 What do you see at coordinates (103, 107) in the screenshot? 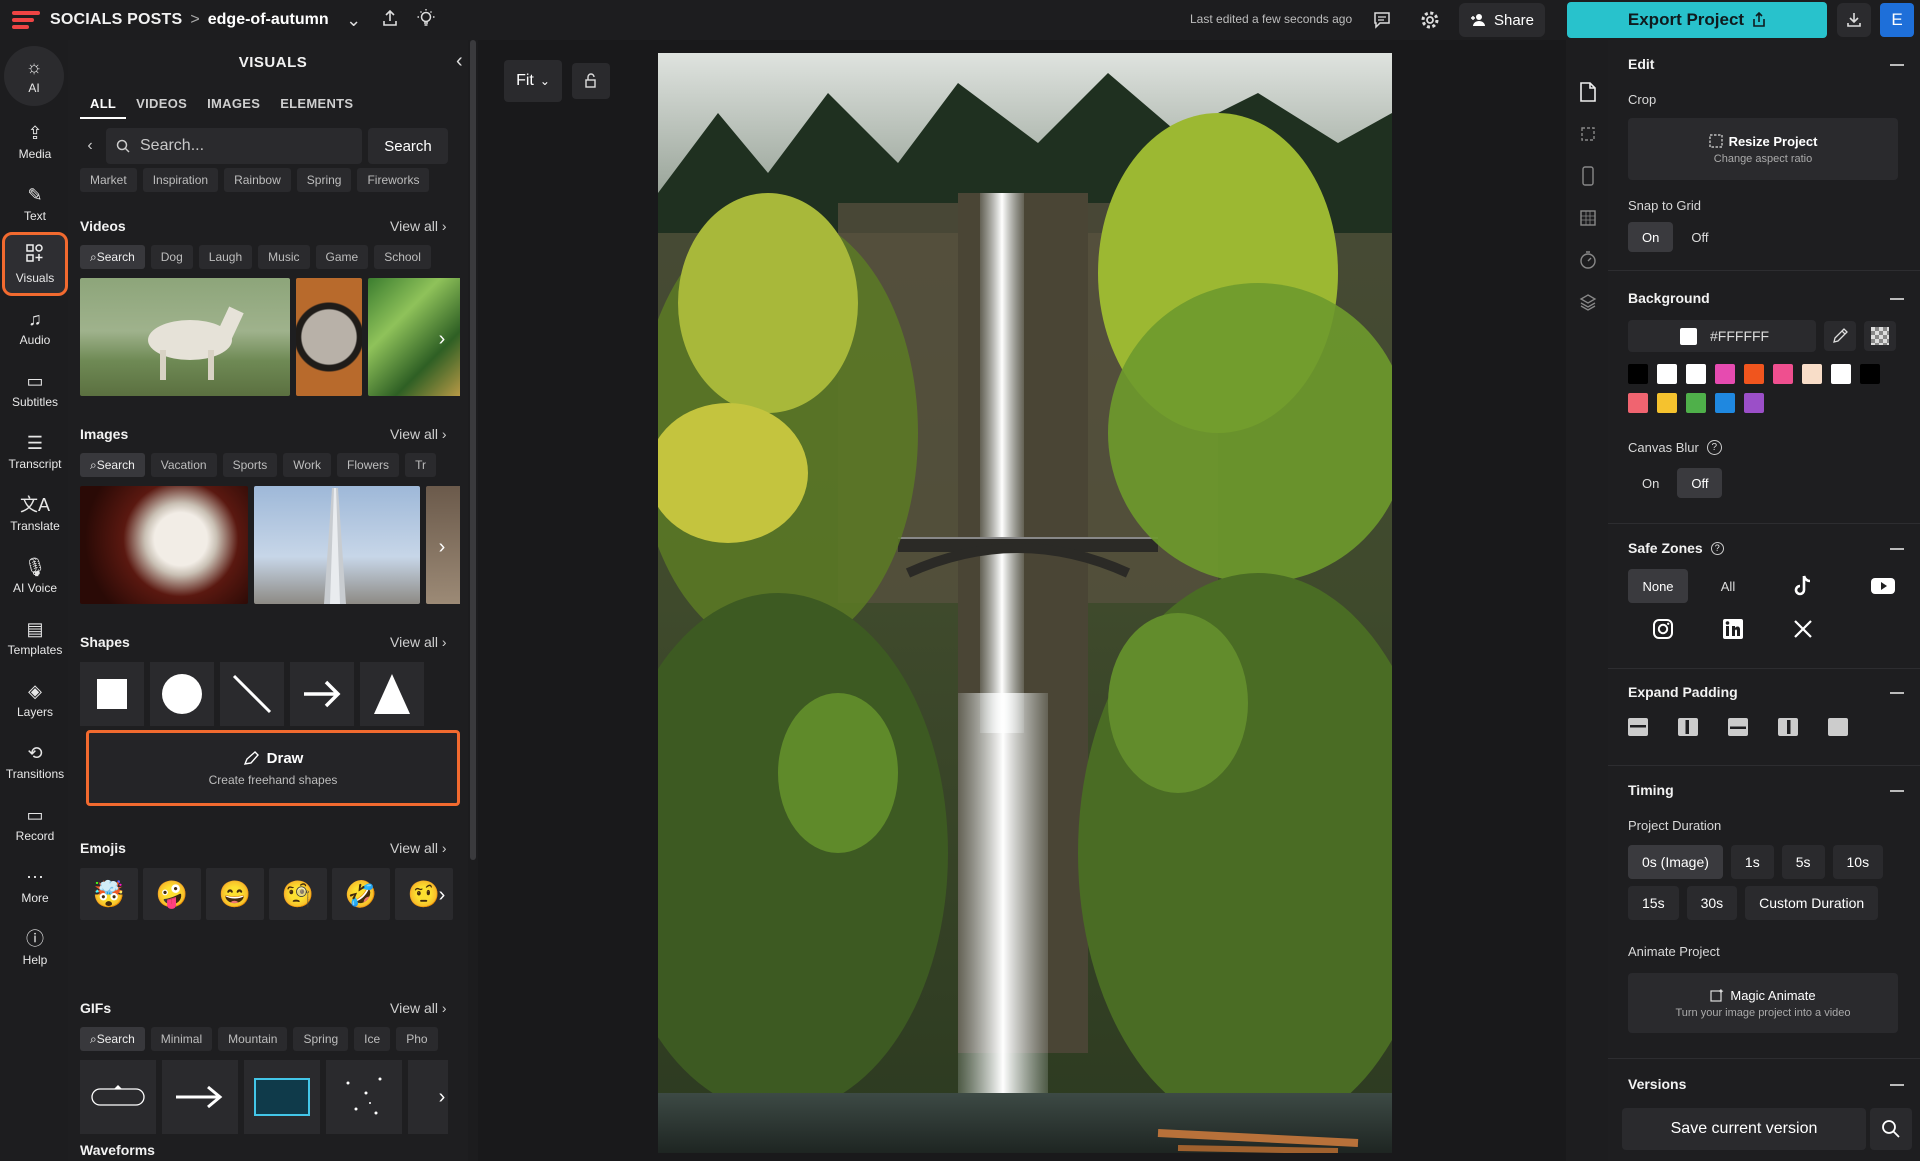
I see `tab-all: ALL` at bounding box center [103, 107].